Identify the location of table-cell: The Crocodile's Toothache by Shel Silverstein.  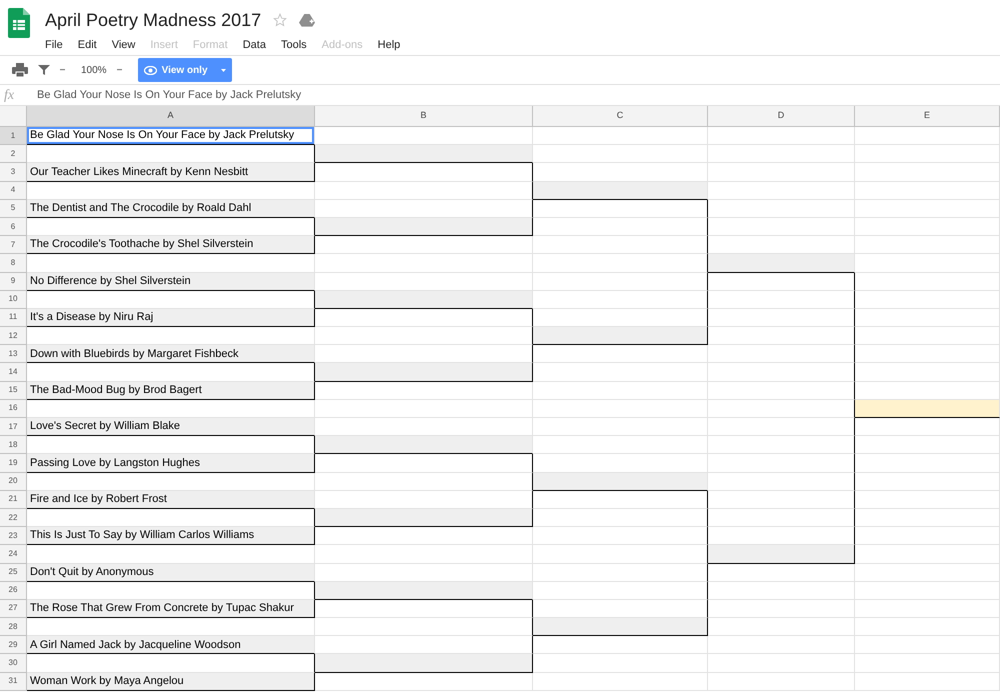
(171, 245).